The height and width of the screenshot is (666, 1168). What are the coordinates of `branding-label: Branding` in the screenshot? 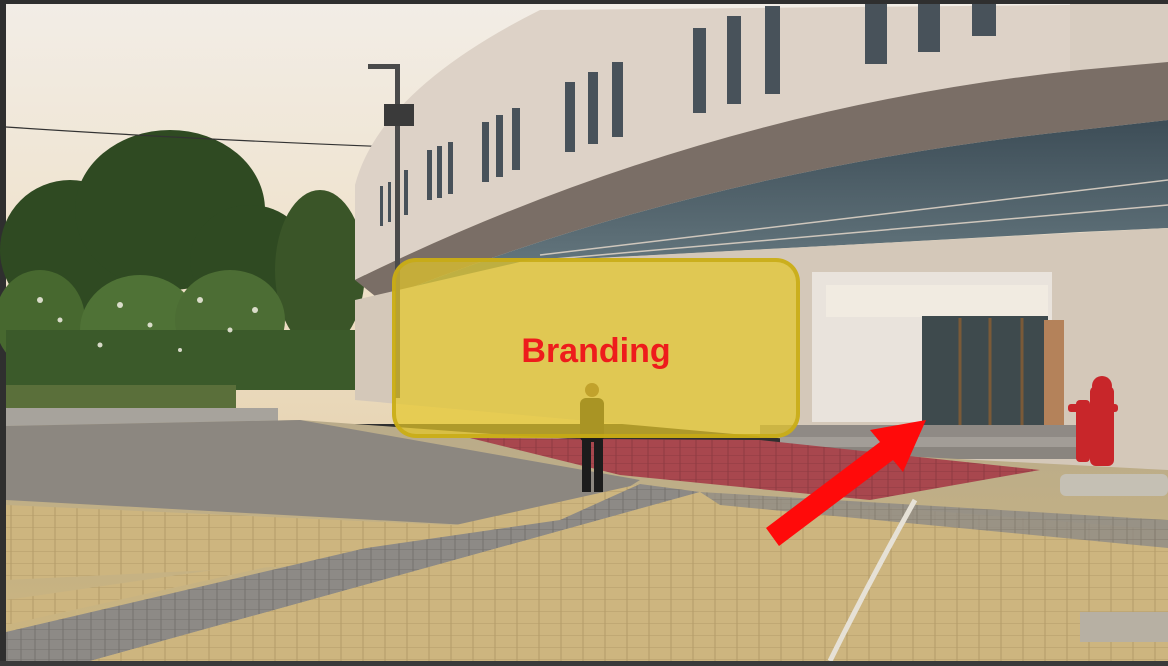 It's located at (596, 351).